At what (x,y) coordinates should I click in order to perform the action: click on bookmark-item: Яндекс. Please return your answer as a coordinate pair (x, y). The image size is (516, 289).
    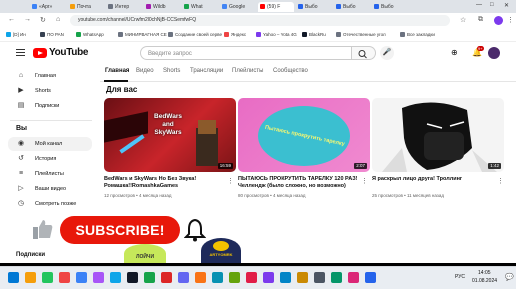
    Looking at the image, I should click on (235, 34).